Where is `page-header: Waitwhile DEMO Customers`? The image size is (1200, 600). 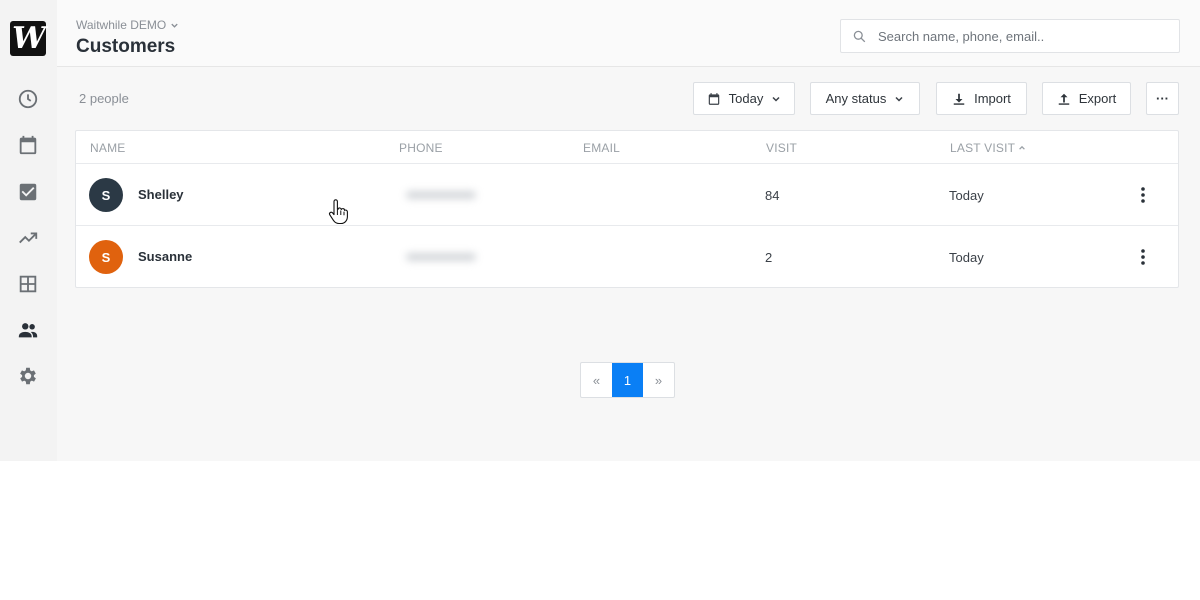
page-header: Waitwhile DEMO Customers is located at coordinates (628, 33).